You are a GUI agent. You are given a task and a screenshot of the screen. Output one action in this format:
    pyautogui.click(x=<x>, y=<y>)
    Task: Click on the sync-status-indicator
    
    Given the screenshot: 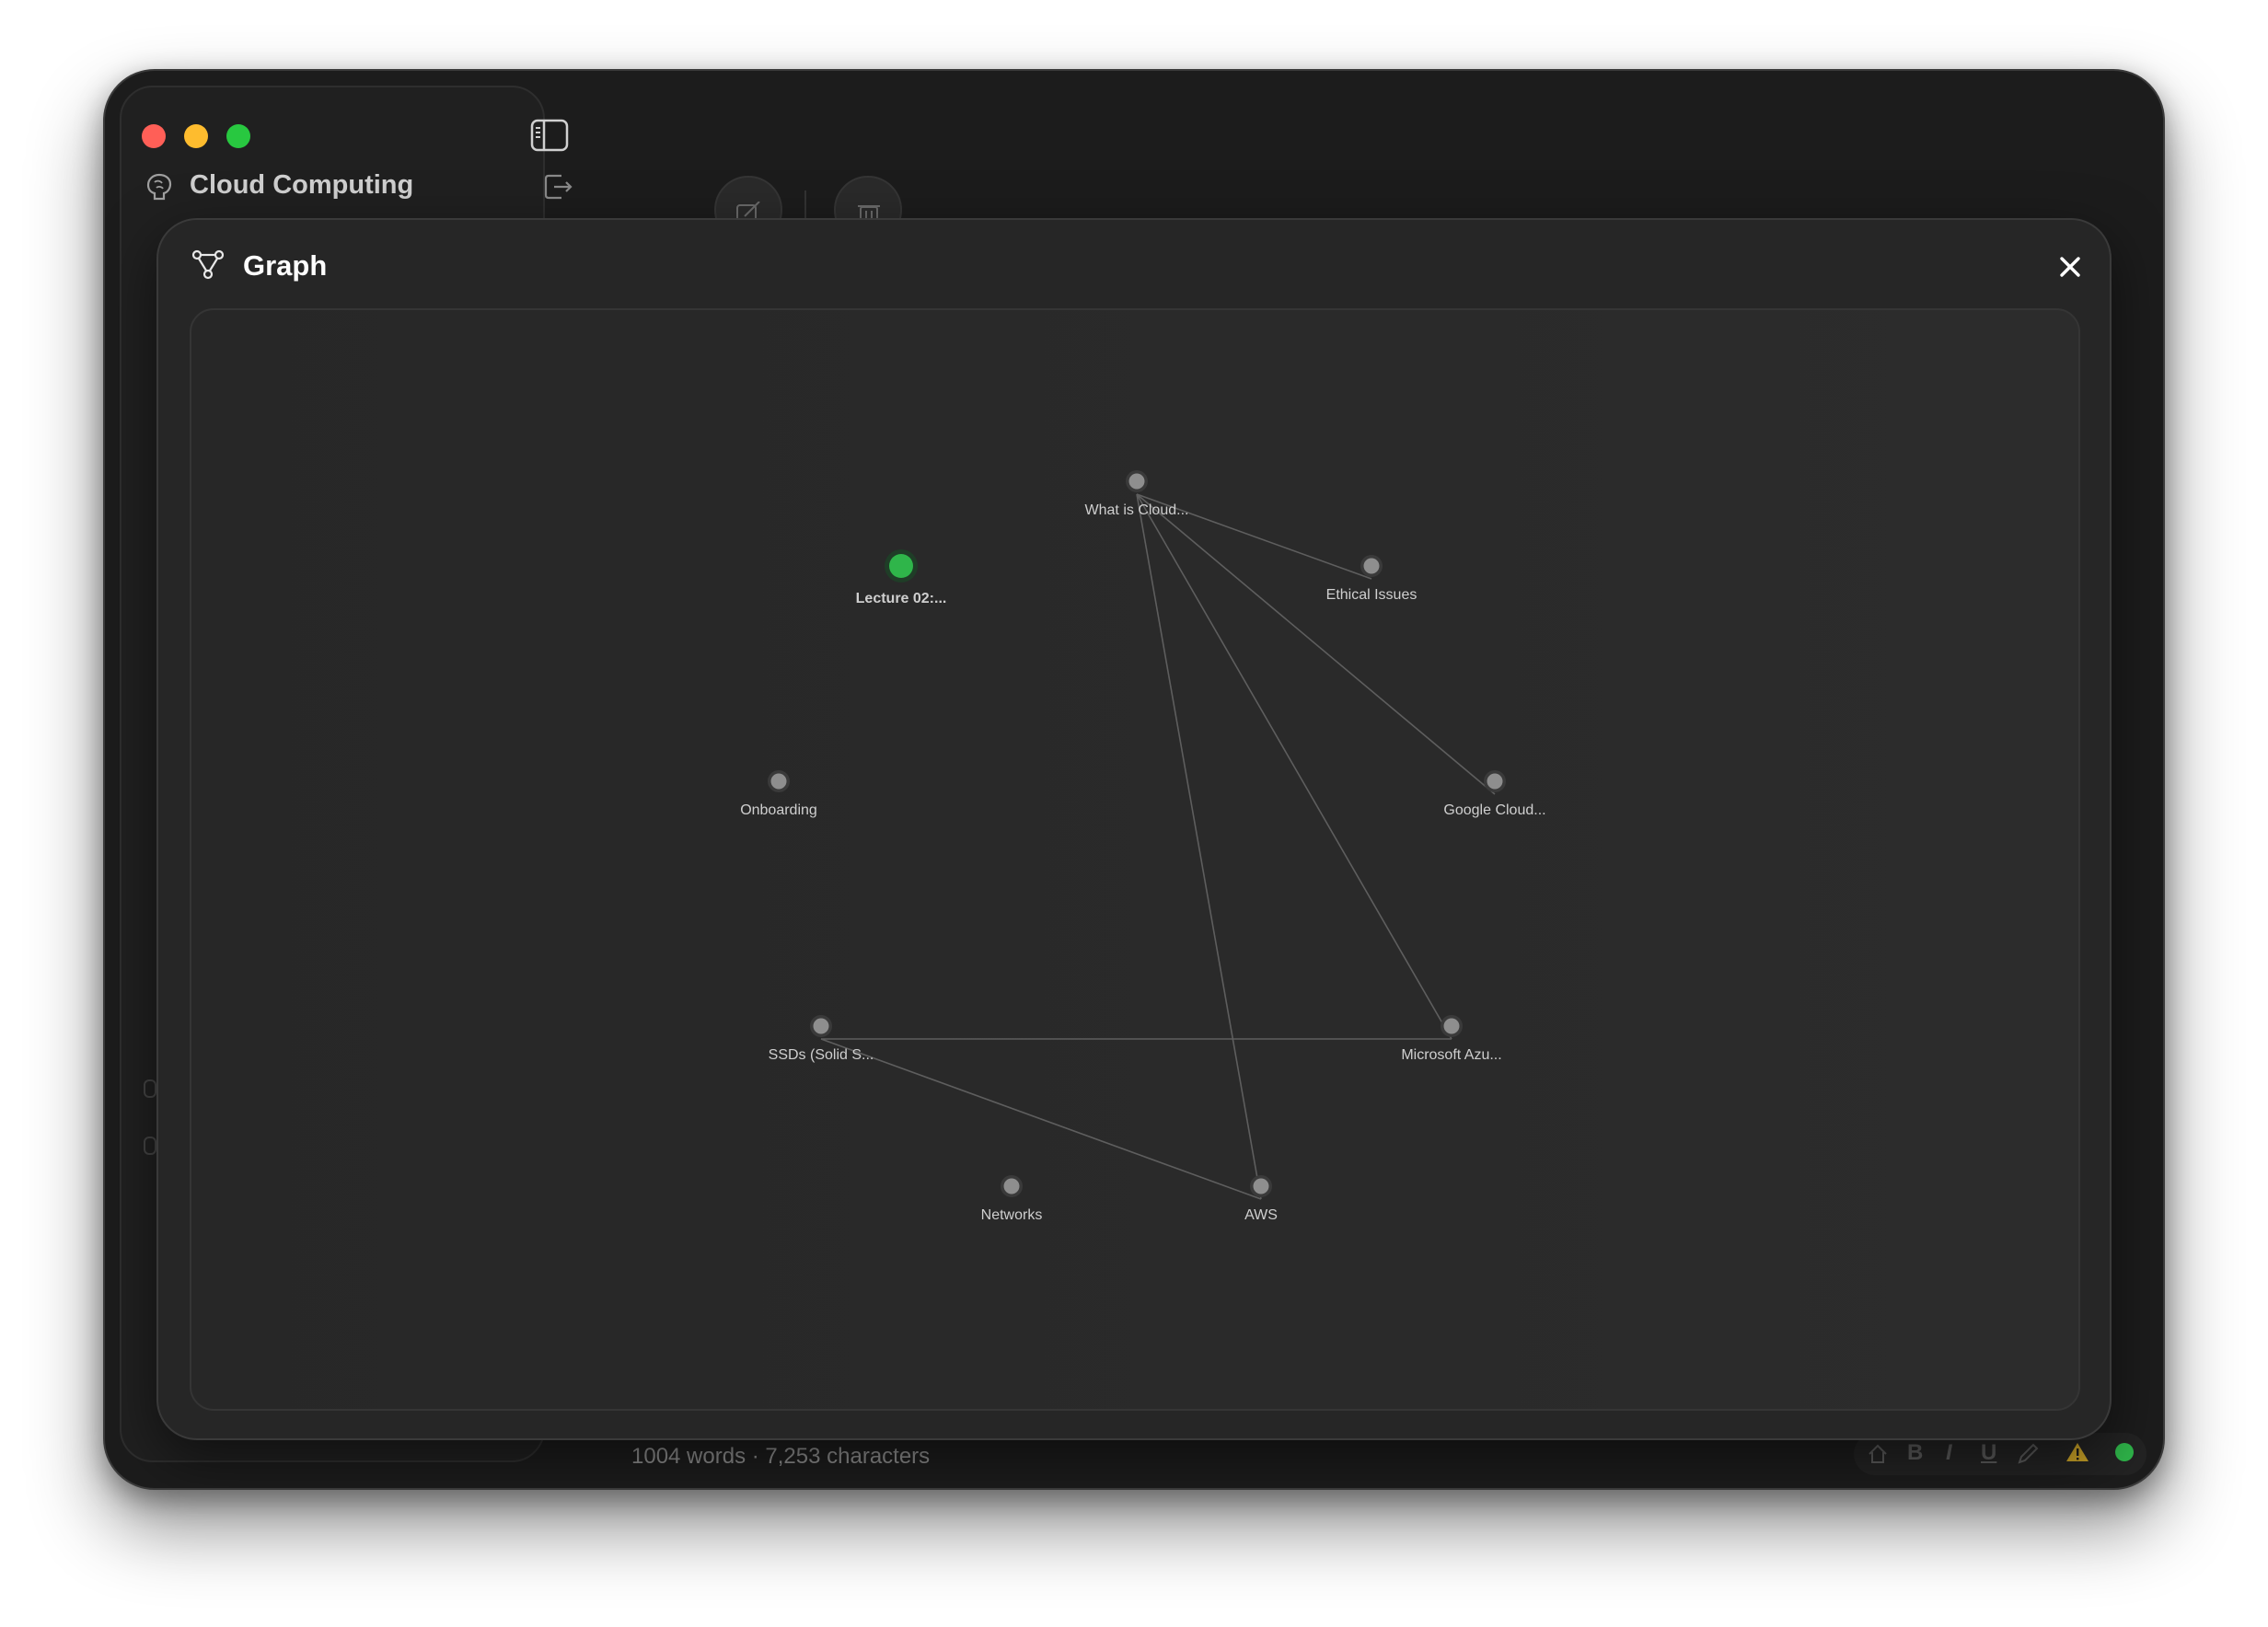 What is the action you would take?
    pyautogui.click(x=2124, y=1452)
    